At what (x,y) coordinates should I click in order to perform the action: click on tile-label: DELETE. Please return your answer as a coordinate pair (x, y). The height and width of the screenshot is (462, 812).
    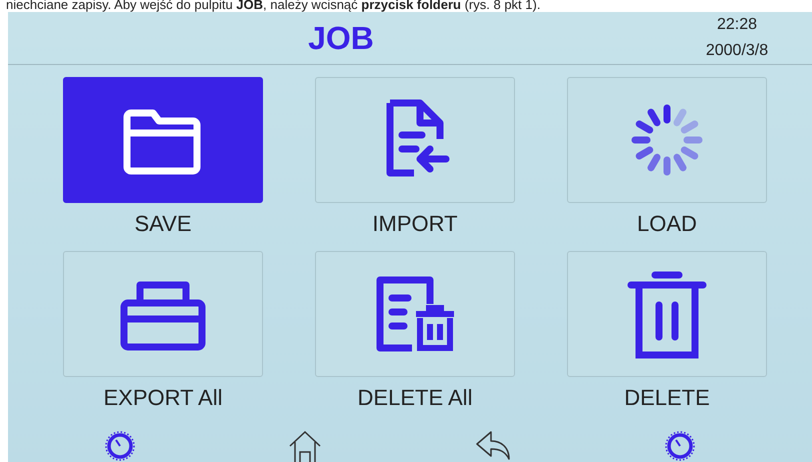
    Looking at the image, I should click on (667, 398).